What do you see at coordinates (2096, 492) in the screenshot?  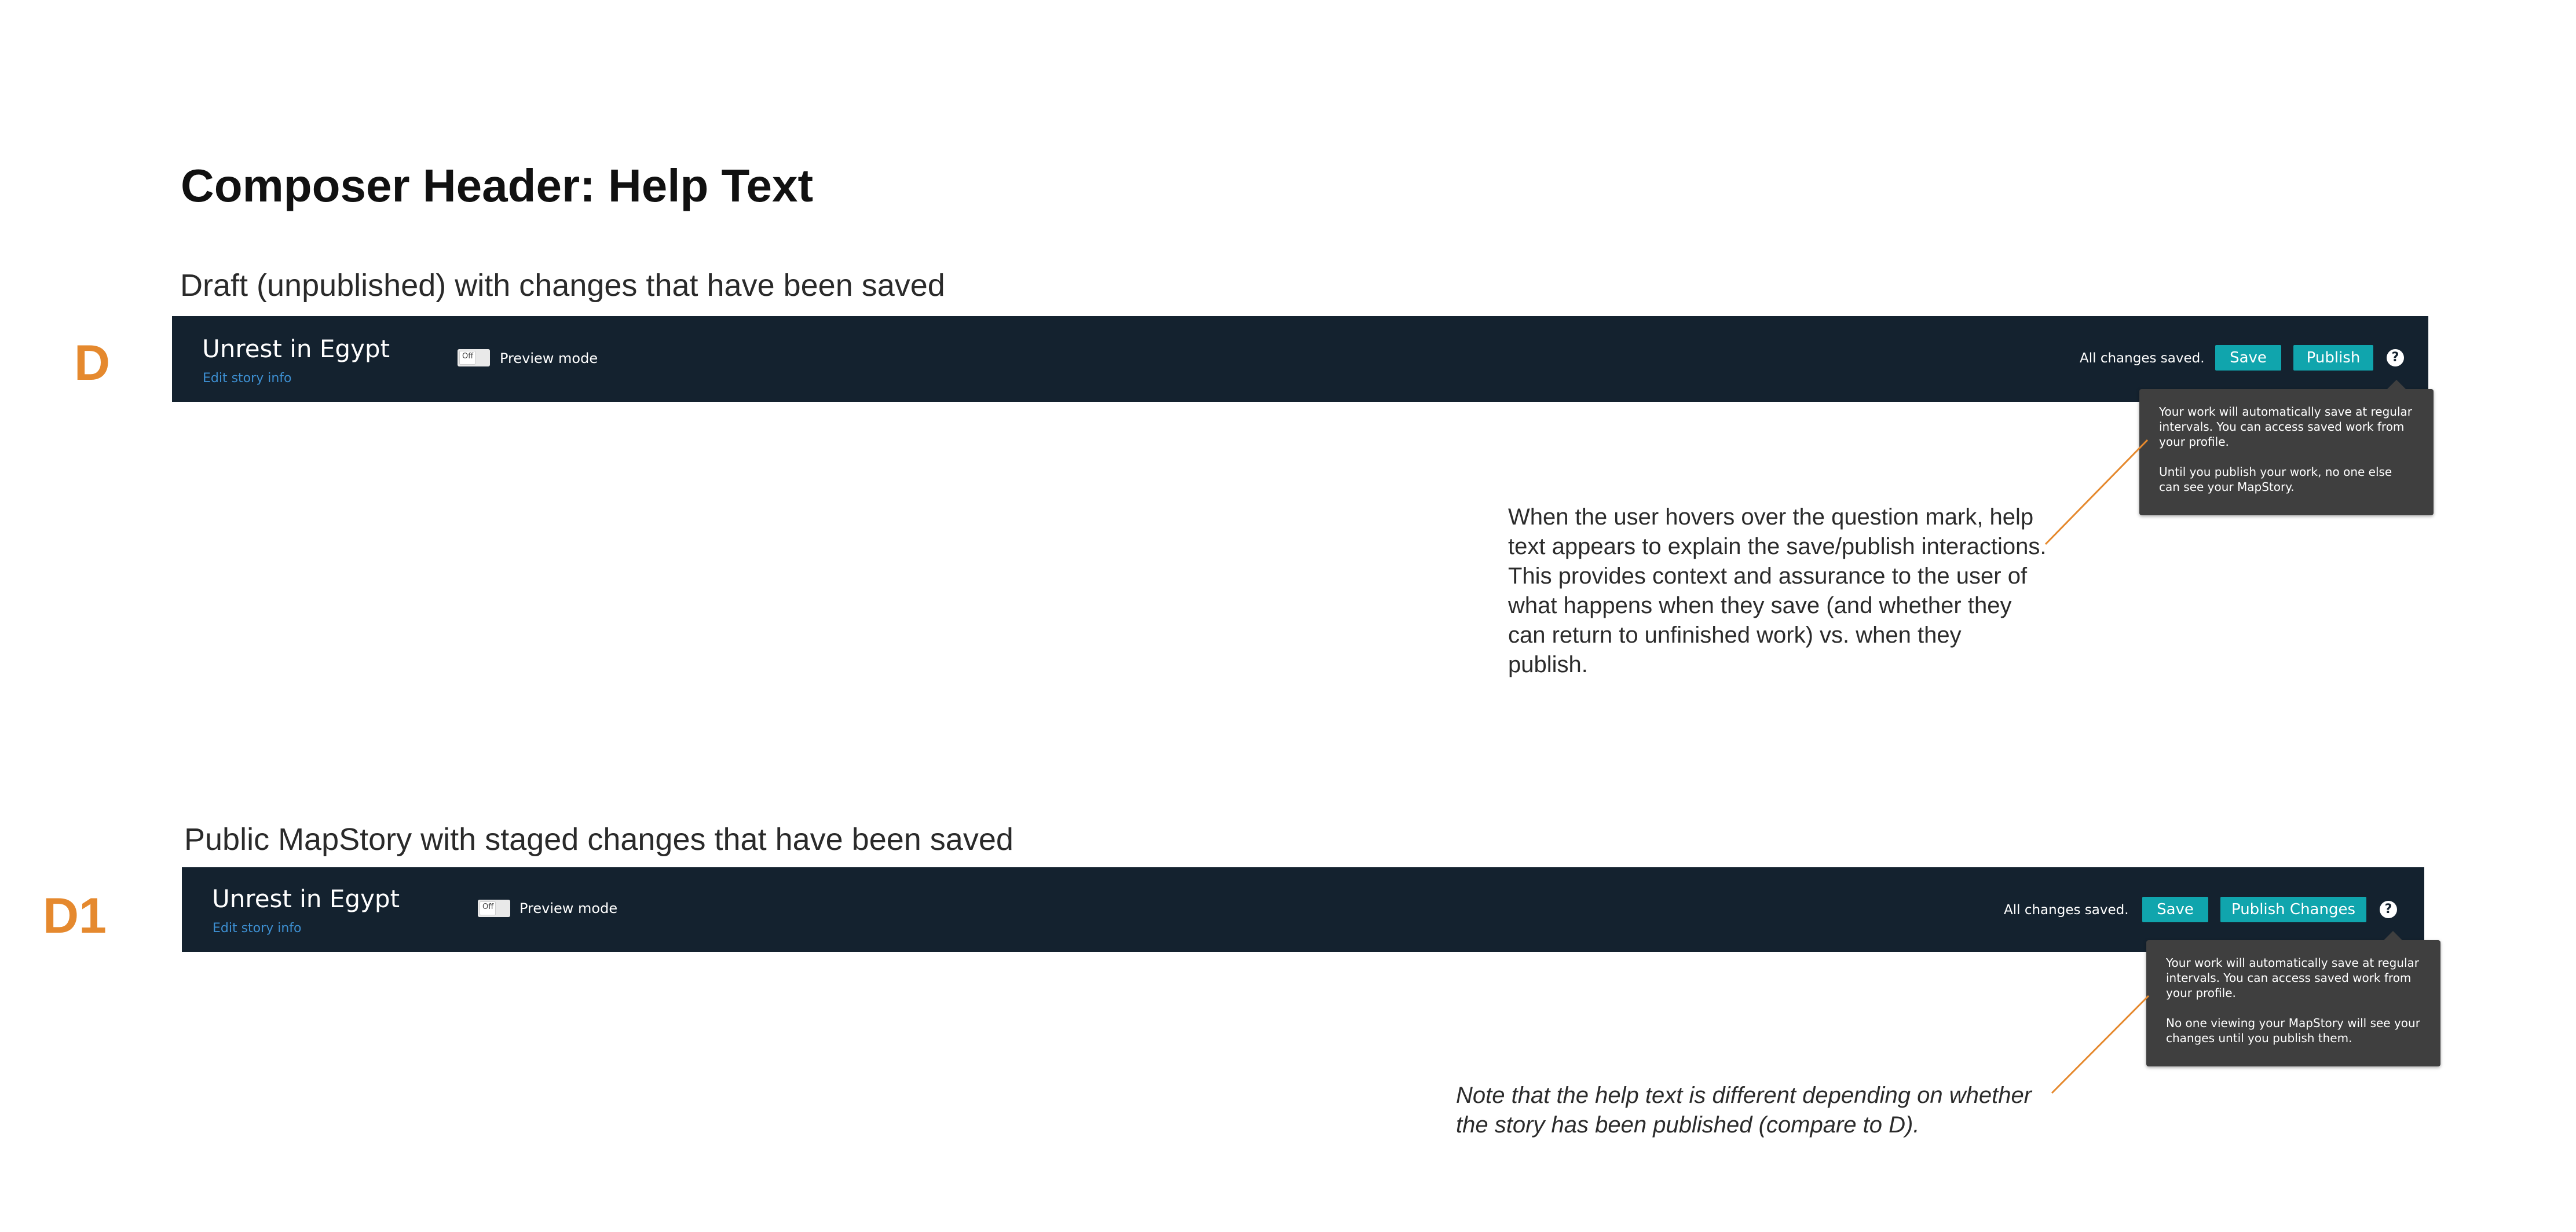 I see `connector-line-d` at bounding box center [2096, 492].